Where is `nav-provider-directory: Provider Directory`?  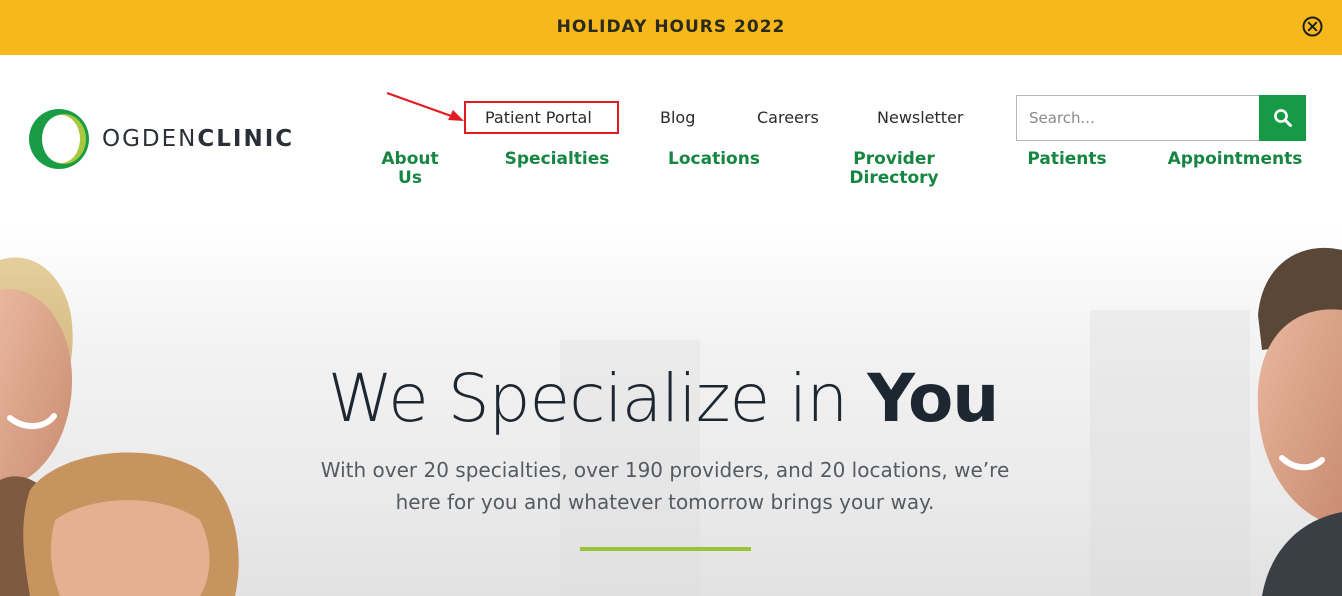
nav-provider-directory: Provider Directory is located at coordinates (894, 169).